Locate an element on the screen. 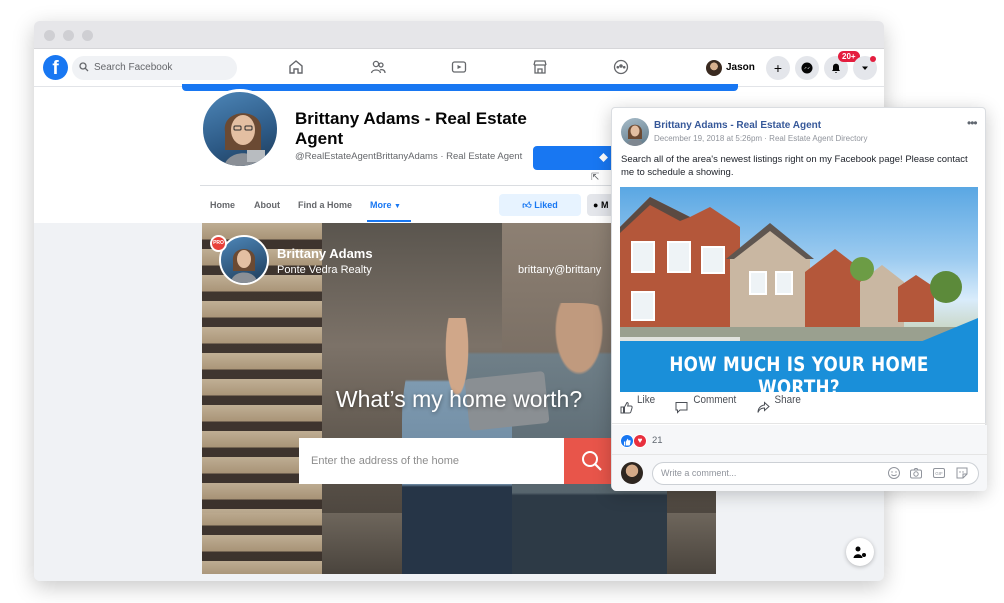 The image size is (1004, 603). profile-shortcut: Jason is located at coordinates (730, 68).